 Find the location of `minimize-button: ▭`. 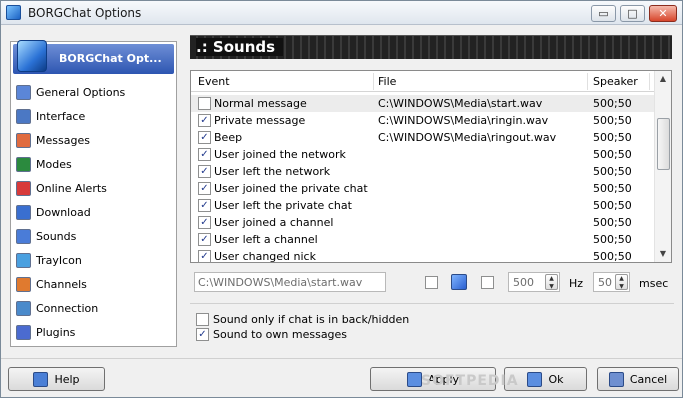

minimize-button: ▭ is located at coordinates (603, 13).